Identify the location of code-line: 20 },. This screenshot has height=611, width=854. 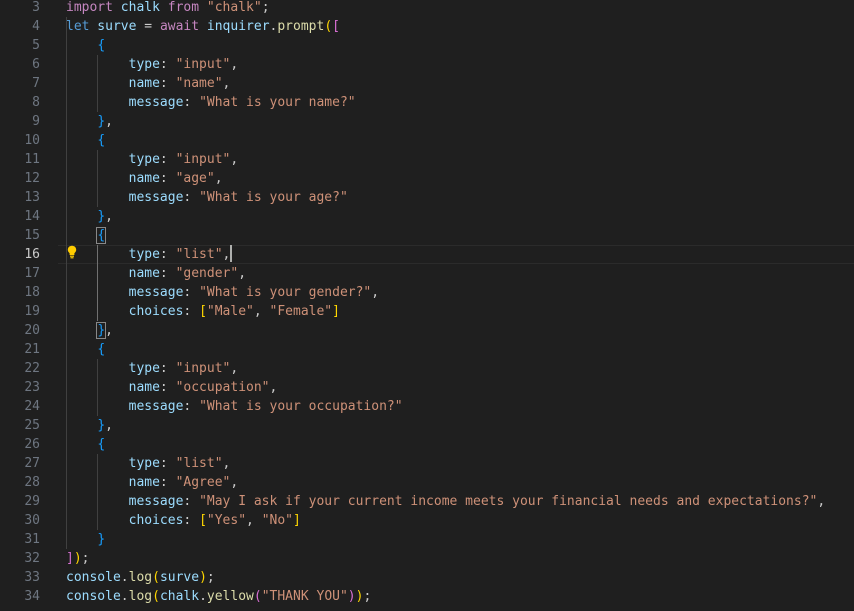
(427, 330).